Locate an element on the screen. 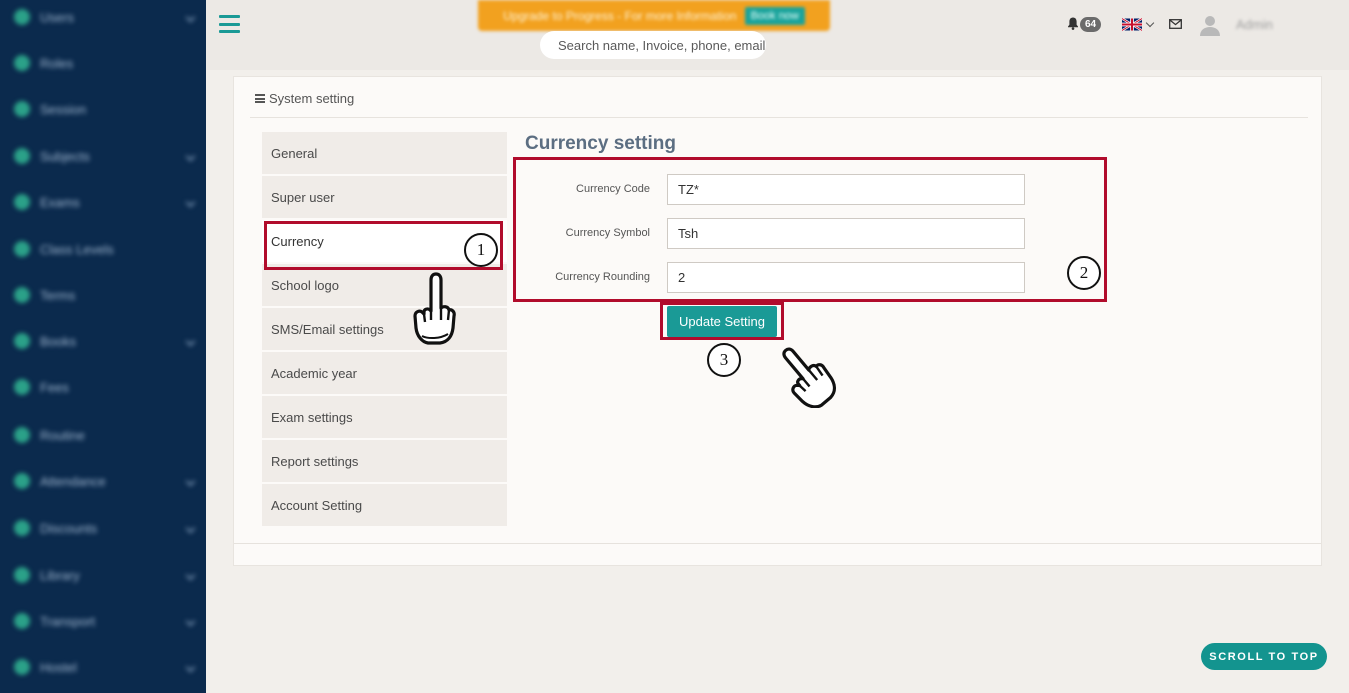 The image size is (1349, 693). form-title: Currency setting is located at coordinates (600, 143).